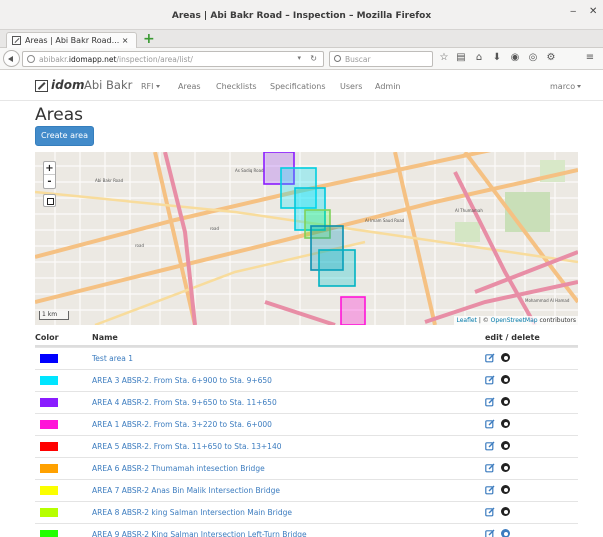  Describe the element at coordinates (105, 337) in the screenshot. I see `header-name: Name` at that location.